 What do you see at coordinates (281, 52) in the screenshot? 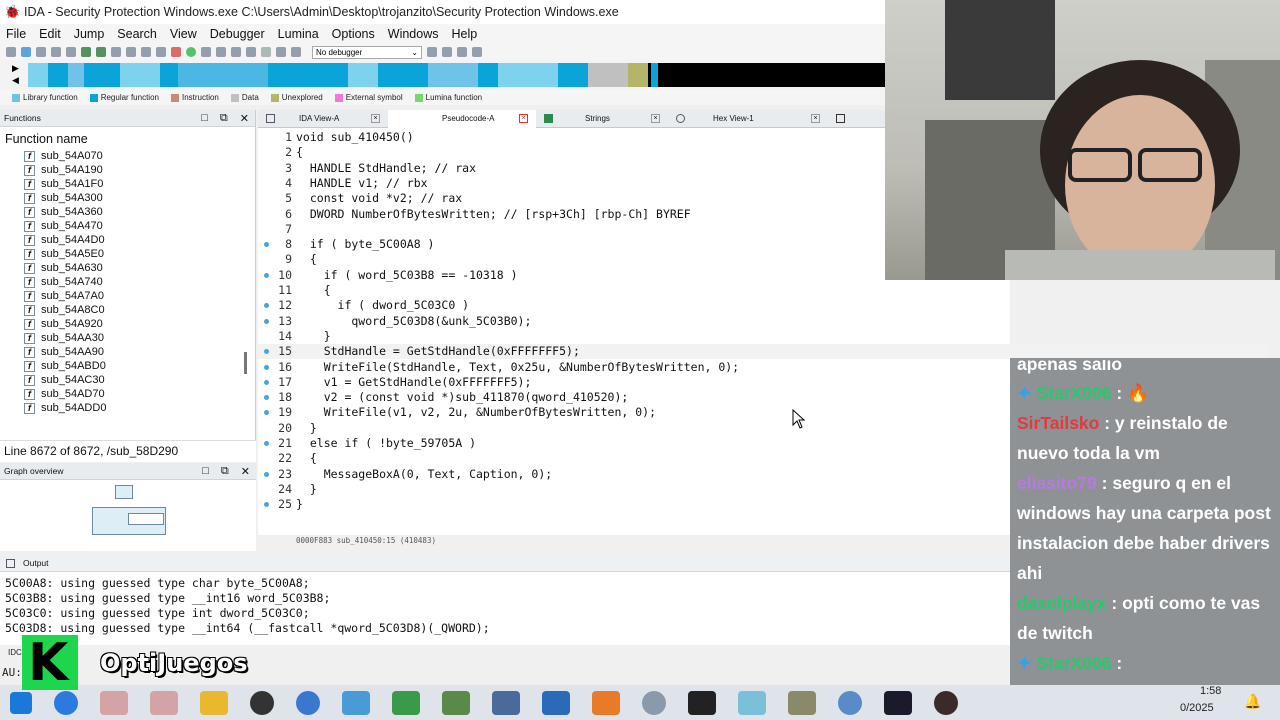
I see `pause-icon` at bounding box center [281, 52].